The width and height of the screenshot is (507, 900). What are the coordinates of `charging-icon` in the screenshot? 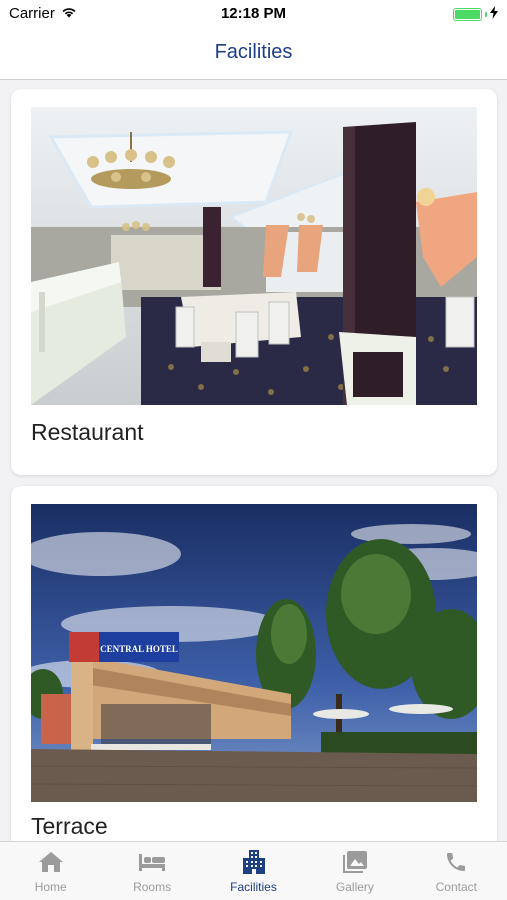 It's located at (494, 14).